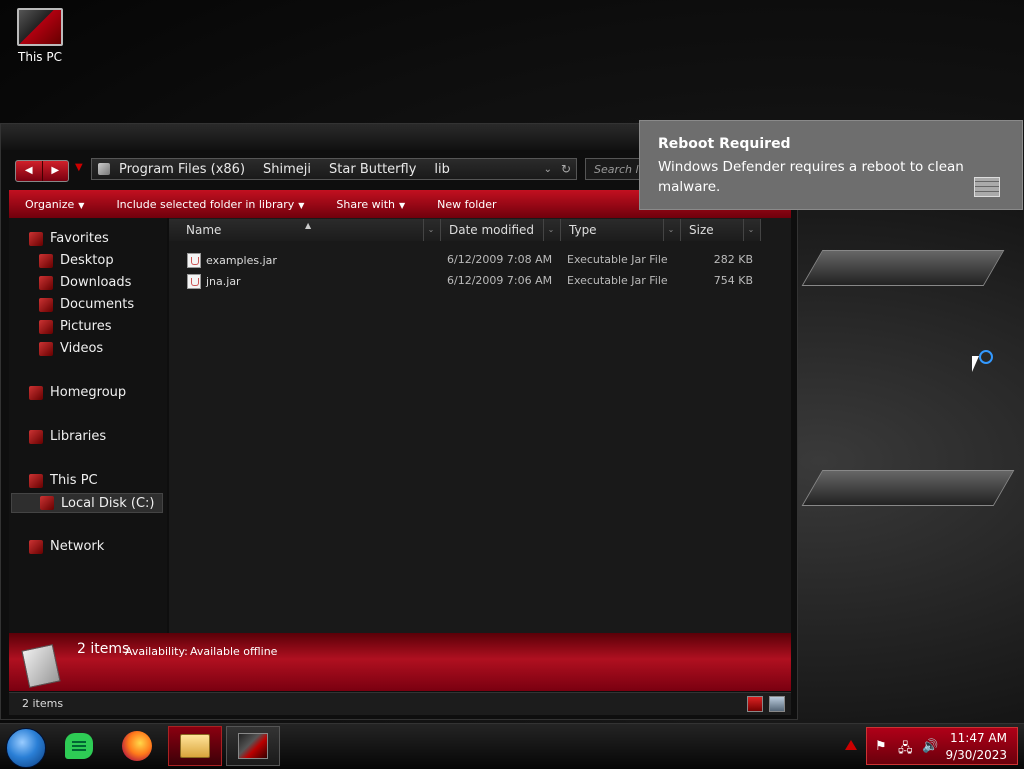 This screenshot has width=1024, height=769. What do you see at coordinates (46, 304) in the screenshot?
I see `documents-icon` at bounding box center [46, 304].